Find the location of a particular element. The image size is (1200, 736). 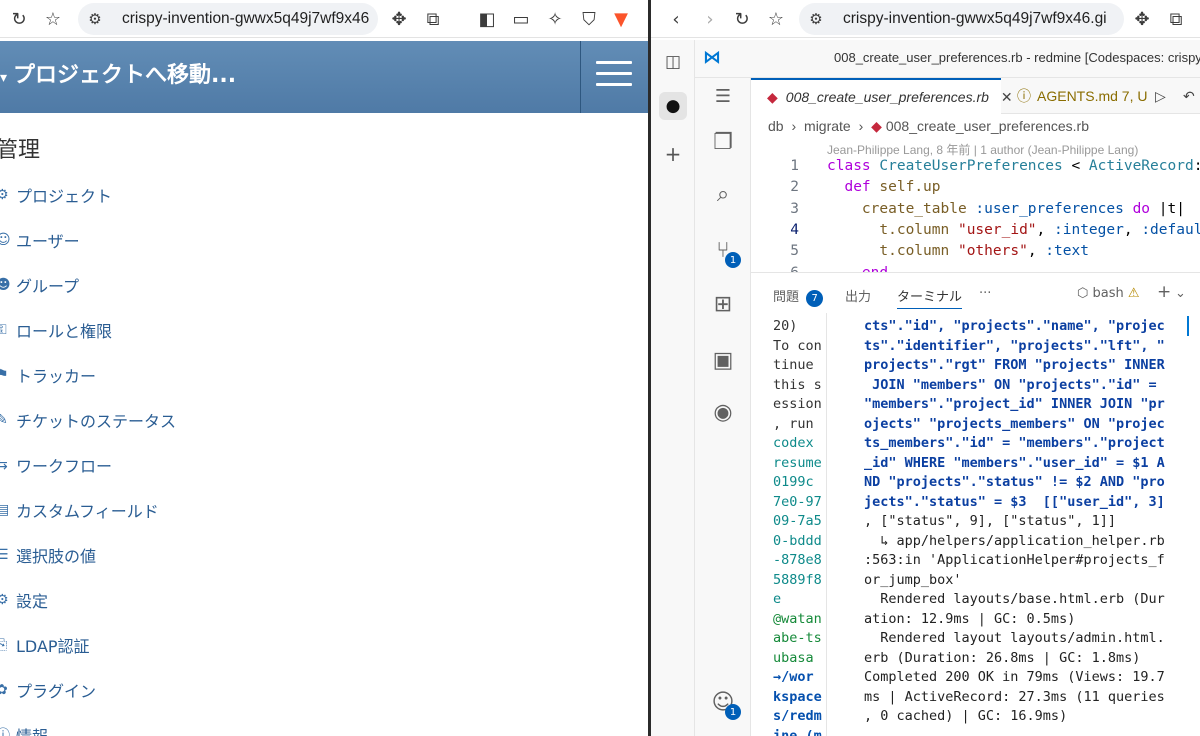

chevron-right-icon: › is located at coordinates (794, 126).